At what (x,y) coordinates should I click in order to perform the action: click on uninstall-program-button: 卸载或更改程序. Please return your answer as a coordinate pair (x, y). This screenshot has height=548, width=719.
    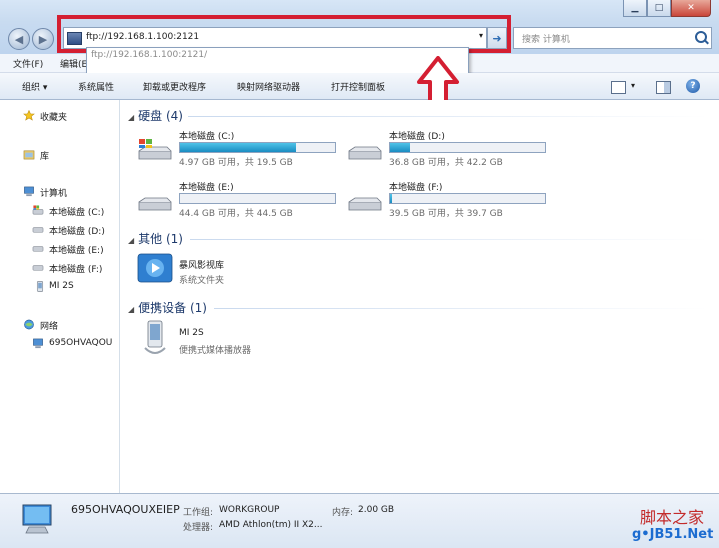
    Looking at the image, I should click on (174, 86).